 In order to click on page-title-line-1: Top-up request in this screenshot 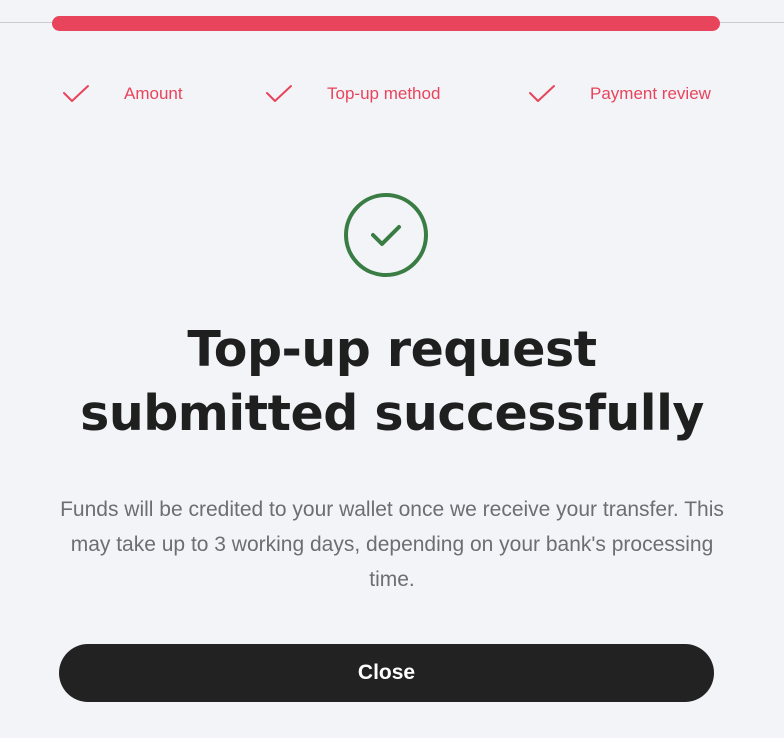, I will do `click(392, 349)`.